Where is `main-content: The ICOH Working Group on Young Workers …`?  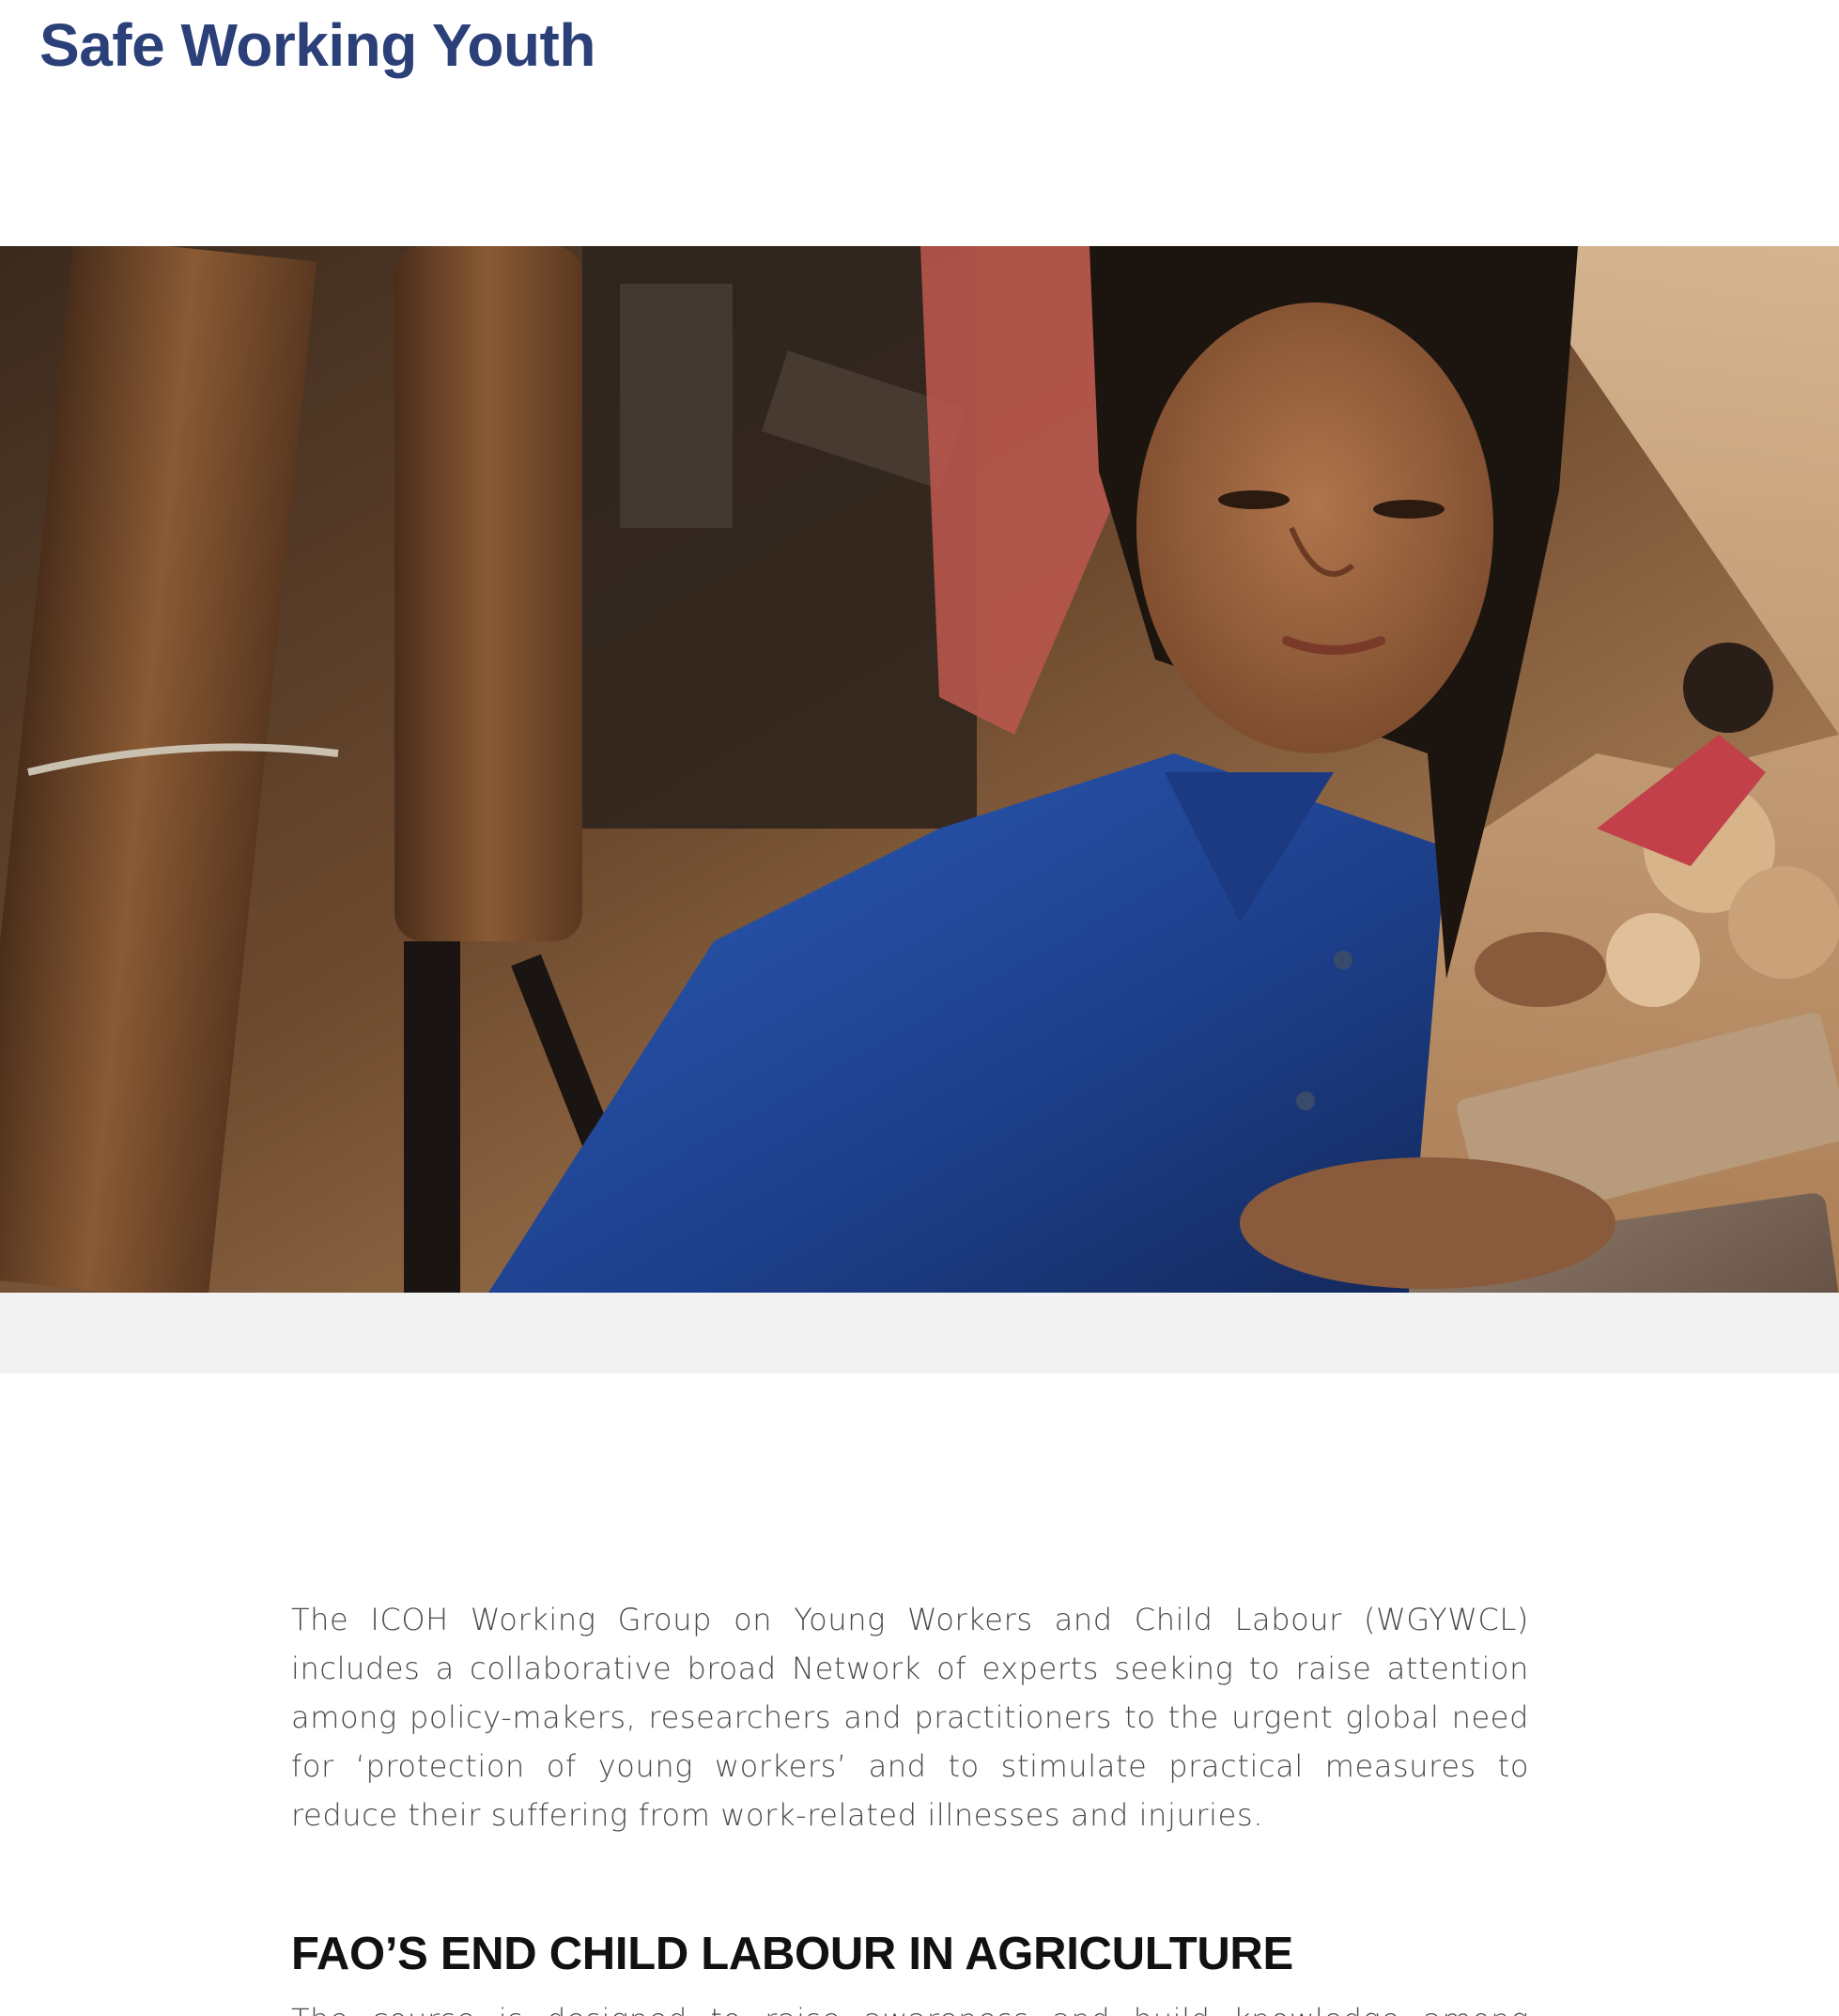 main-content: The ICOH Working Group on Young Workers … is located at coordinates (910, 1805).